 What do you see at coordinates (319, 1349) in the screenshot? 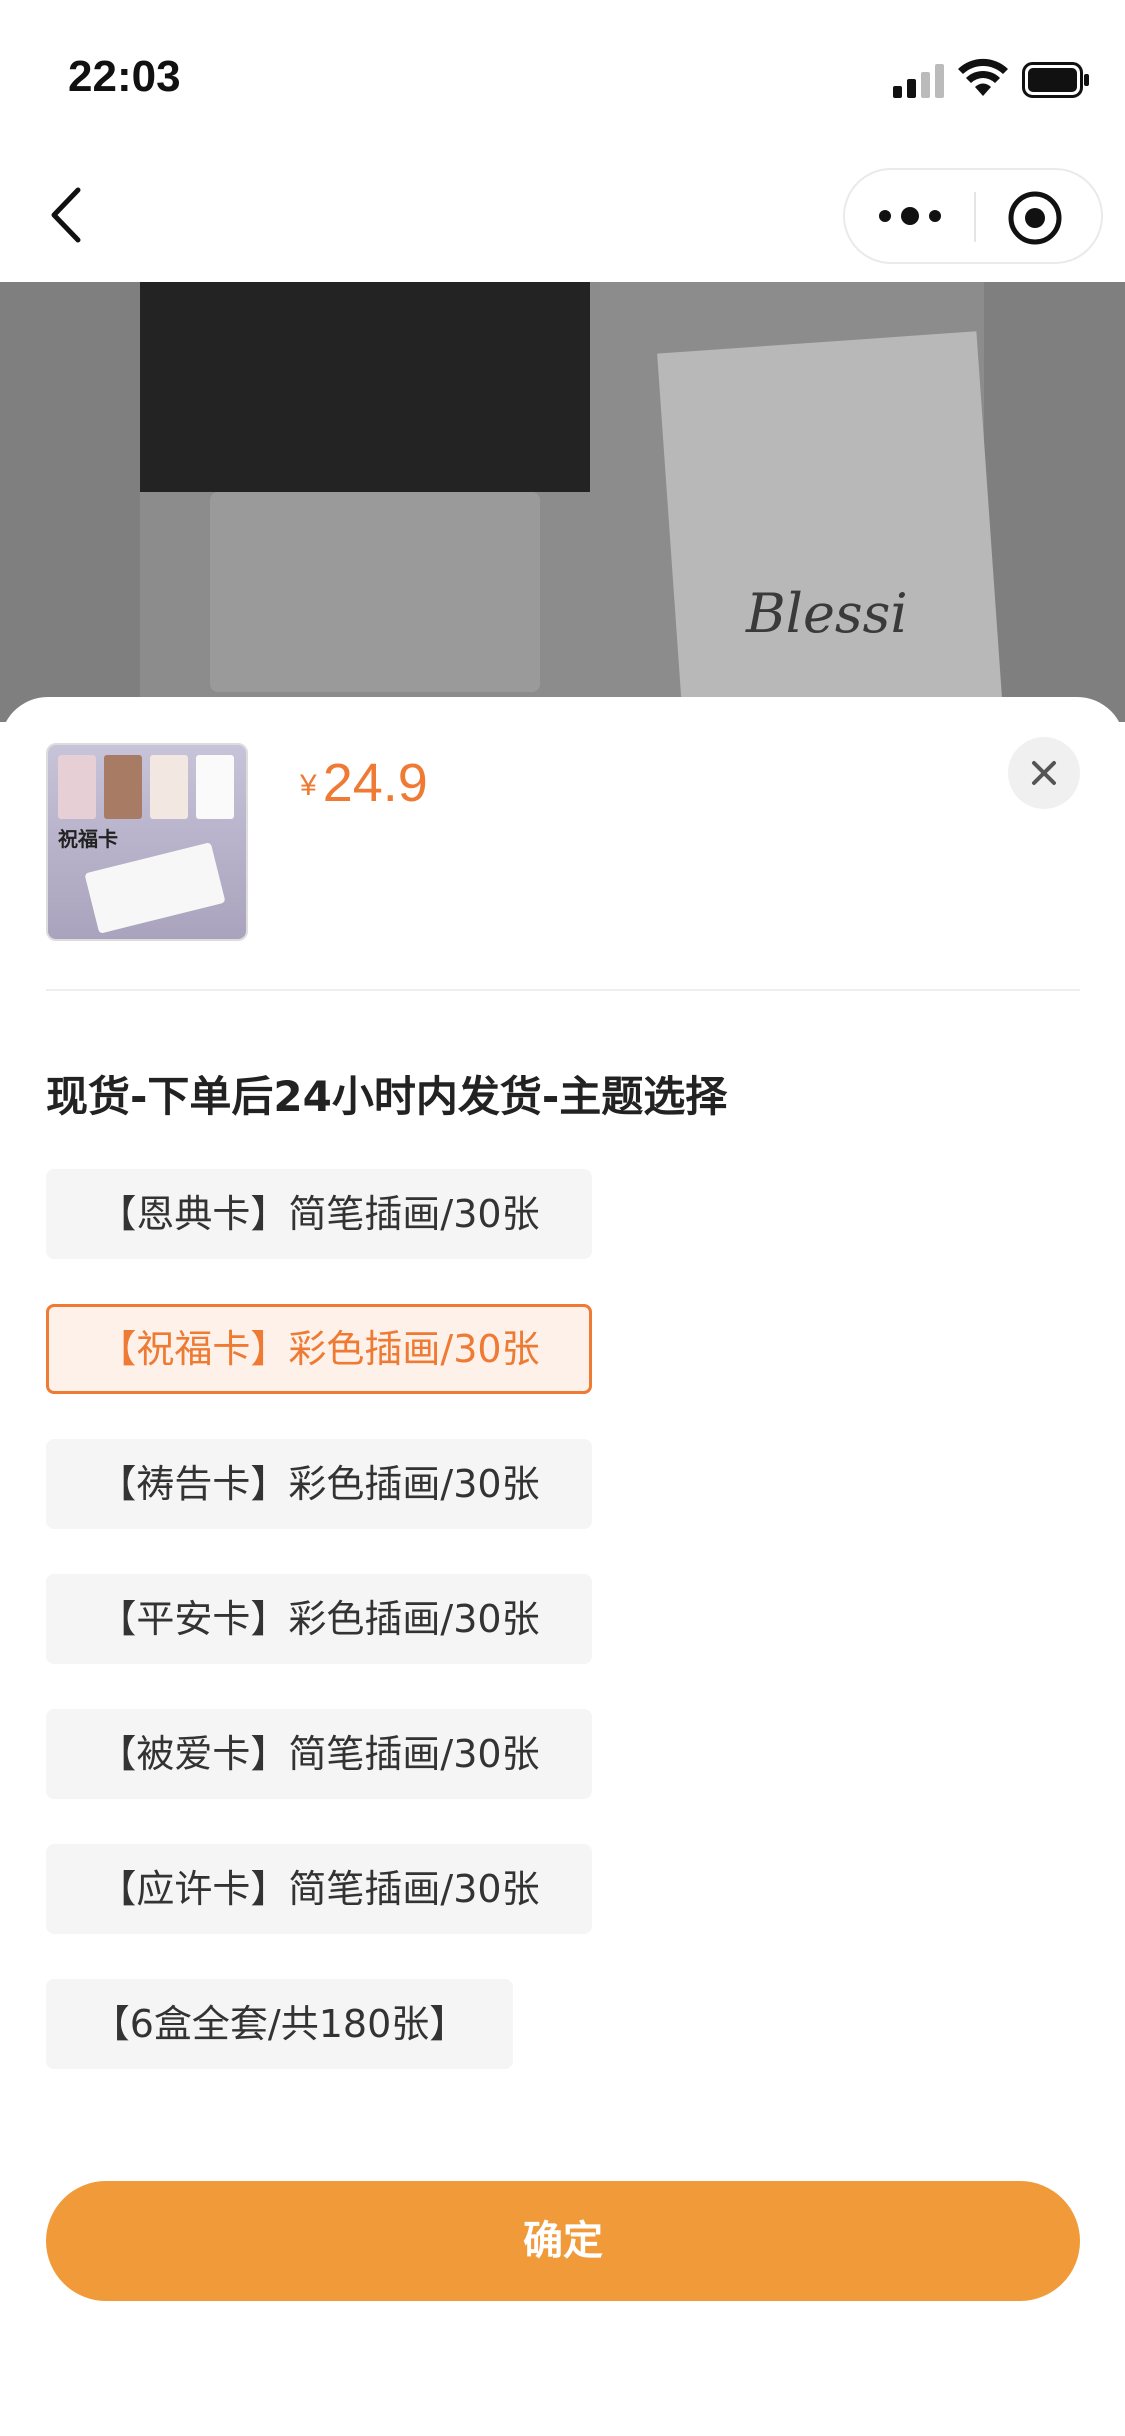
I see `option-zhufu-card: 【祝福卡】彩色插画/30张` at bounding box center [319, 1349].